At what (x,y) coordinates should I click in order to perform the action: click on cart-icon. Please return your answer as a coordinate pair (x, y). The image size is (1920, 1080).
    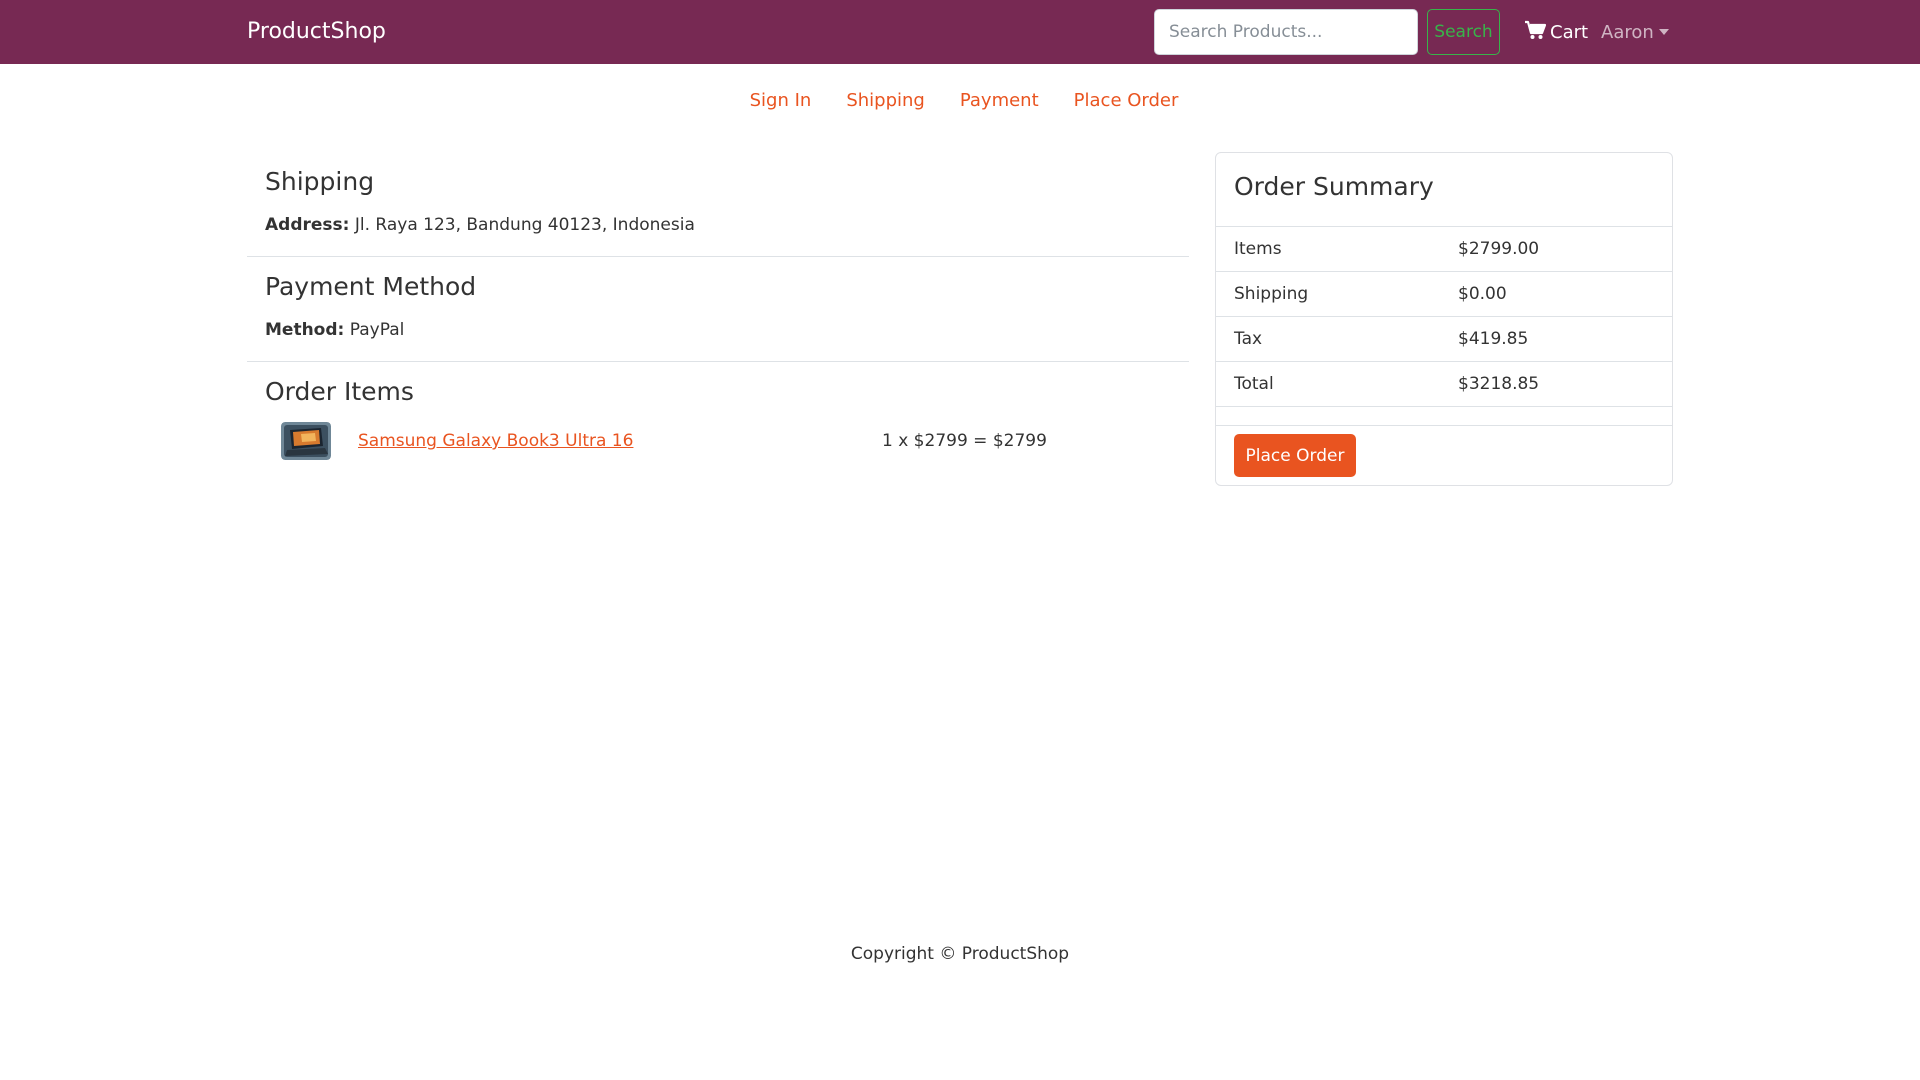
    Looking at the image, I should click on (1537, 32).